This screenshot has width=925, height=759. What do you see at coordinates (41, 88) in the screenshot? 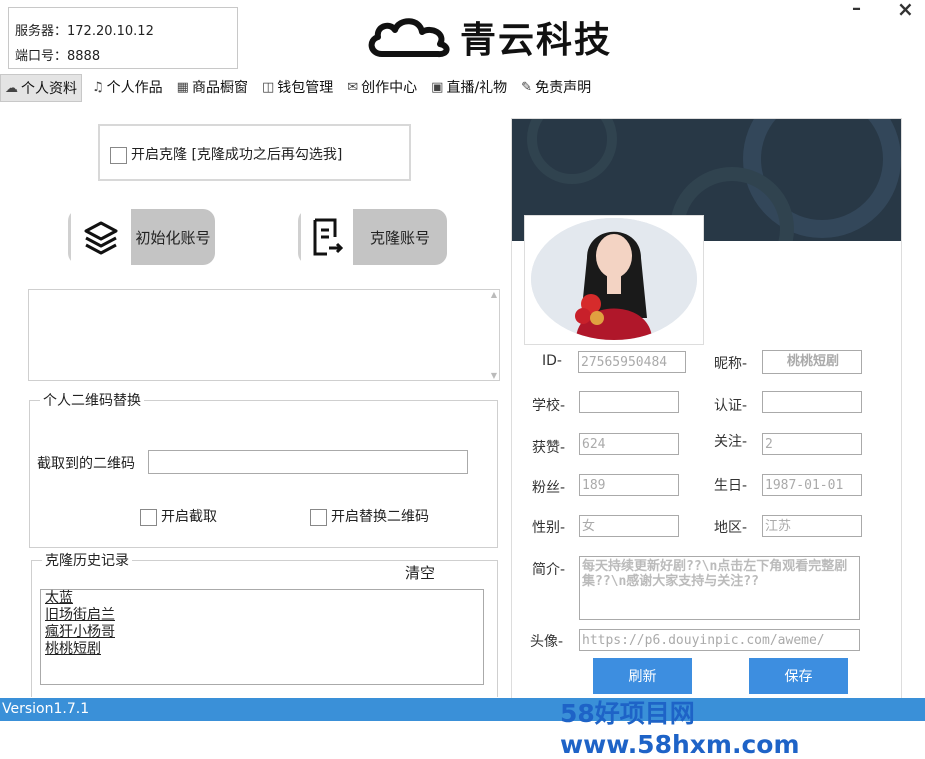
I see `tab-personal-info: ☁ 个人资料` at bounding box center [41, 88].